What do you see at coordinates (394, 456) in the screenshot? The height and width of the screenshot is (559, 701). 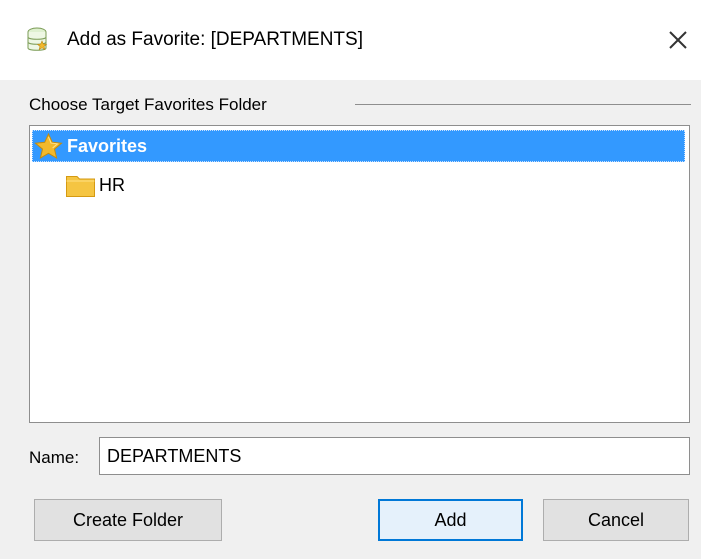 I see `favorite-name-input` at bounding box center [394, 456].